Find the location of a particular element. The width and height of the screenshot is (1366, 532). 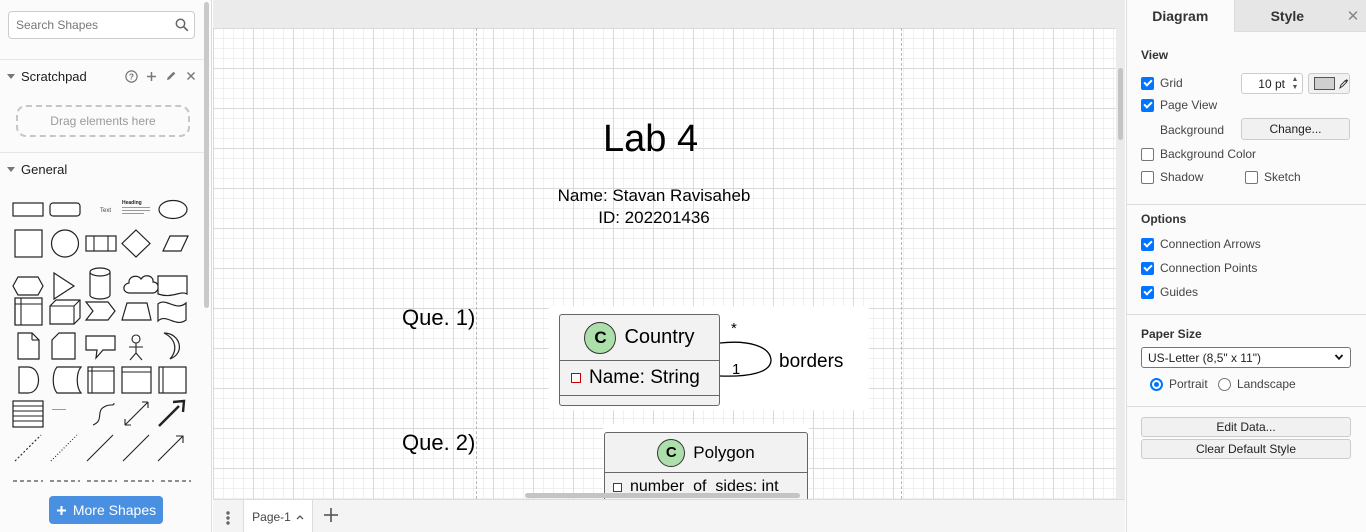

grid-size-input: 10 pt ▲ ▼ is located at coordinates (1272, 83).